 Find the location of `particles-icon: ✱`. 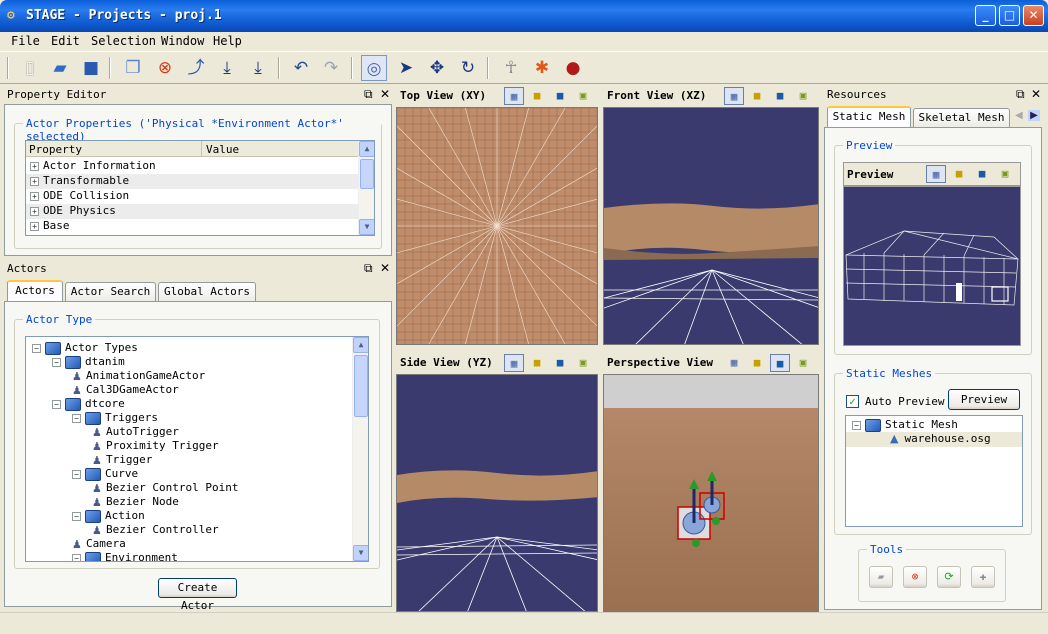

particles-icon: ✱ is located at coordinates (542, 68).